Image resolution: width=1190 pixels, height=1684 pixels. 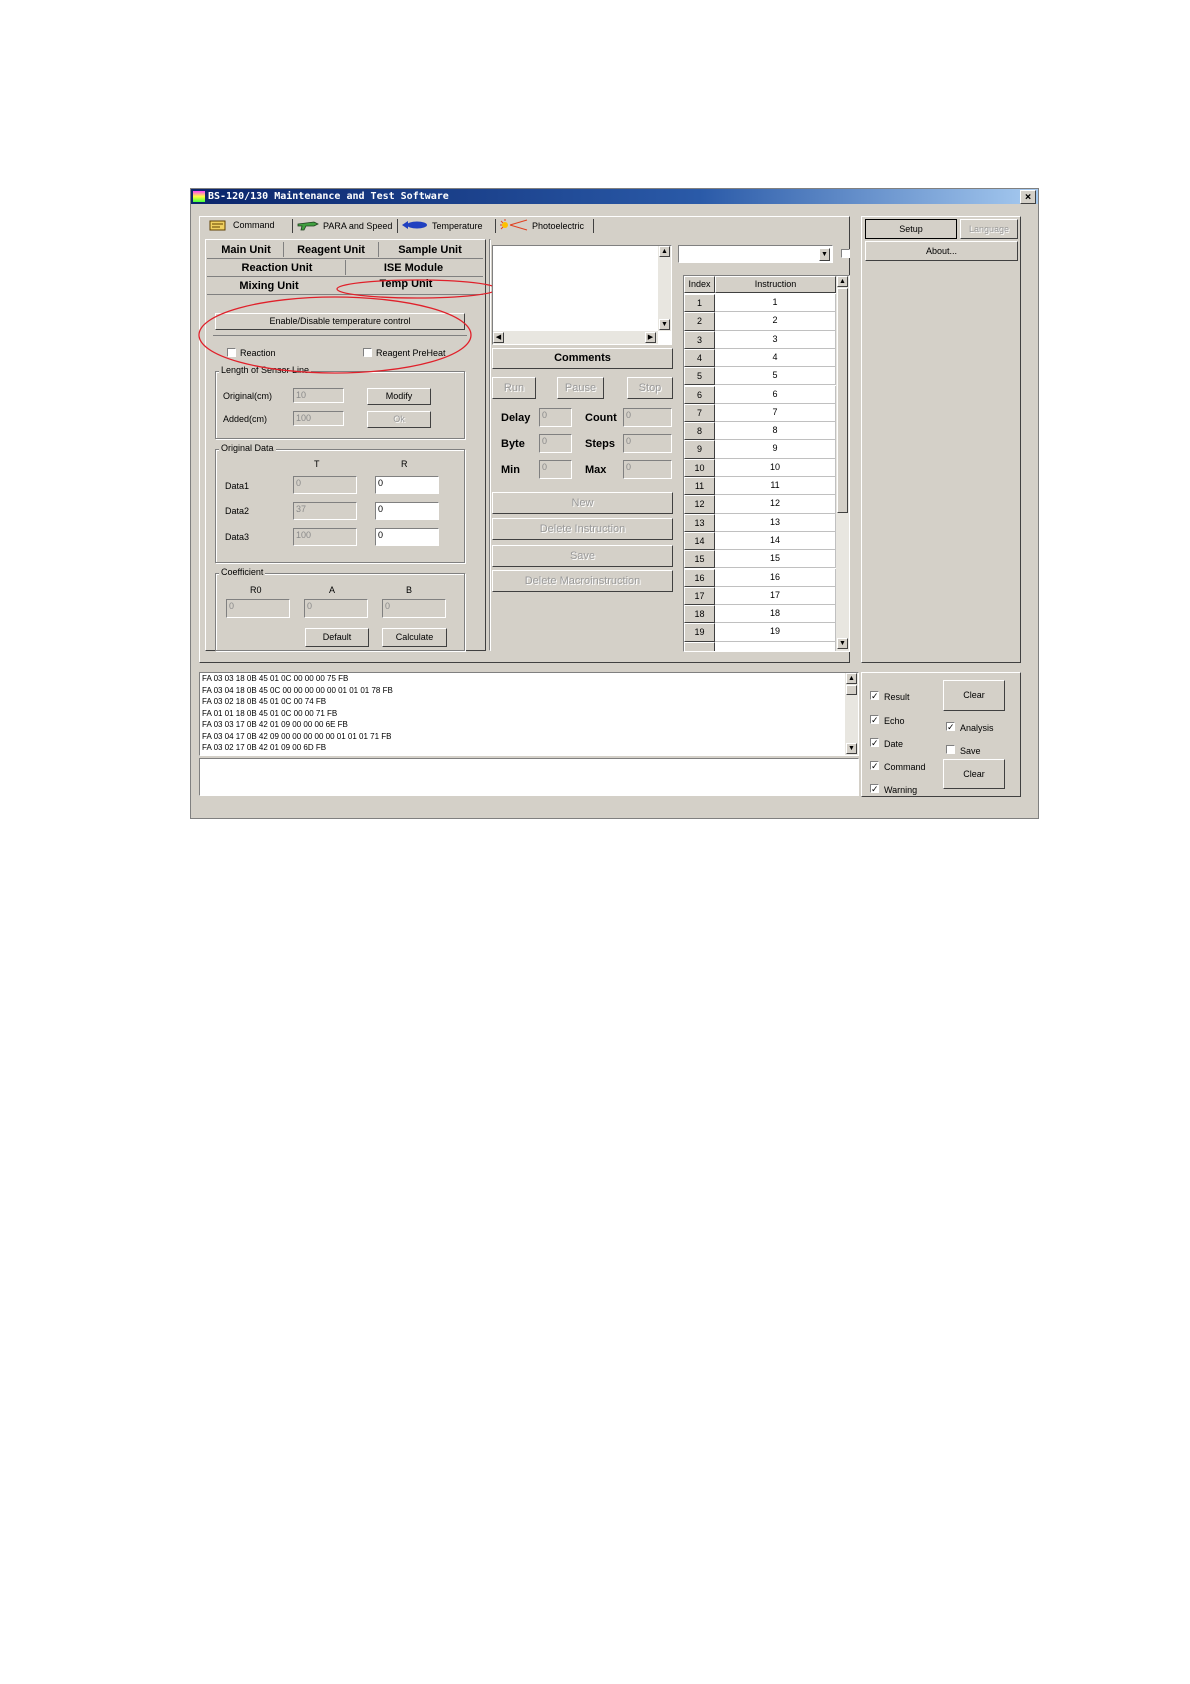 I want to click on run-button: Run, so click(x=514, y=388).